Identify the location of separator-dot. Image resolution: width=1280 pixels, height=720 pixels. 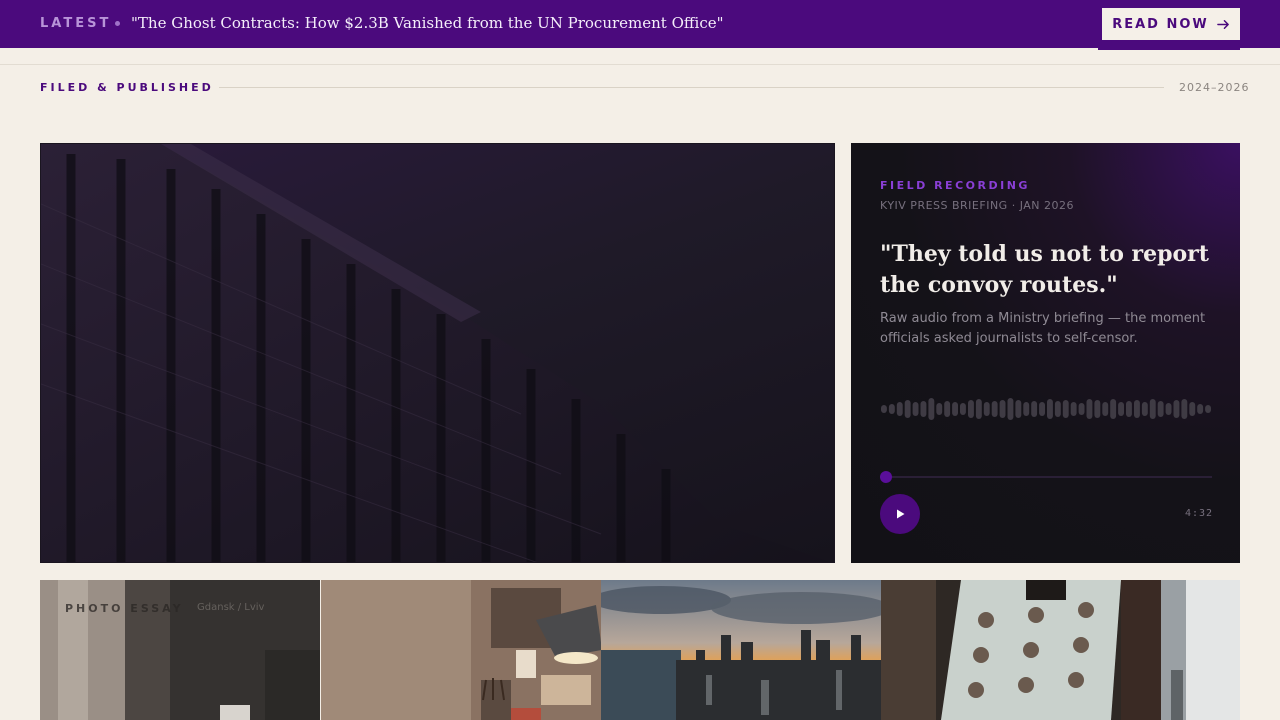
(117, 23).